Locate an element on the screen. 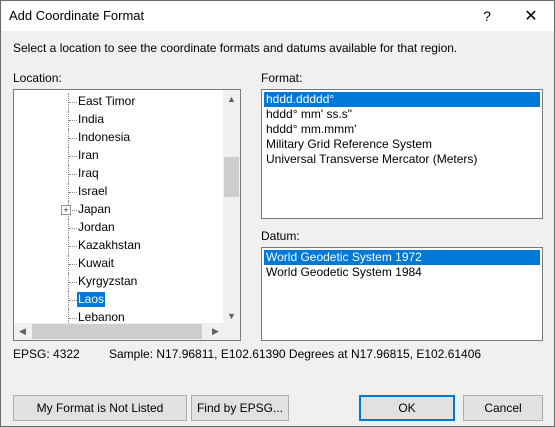 Image resolution: width=555 pixels, height=427 pixels. location-item-label: Kyrgyzstan is located at coordinates (108, 281).